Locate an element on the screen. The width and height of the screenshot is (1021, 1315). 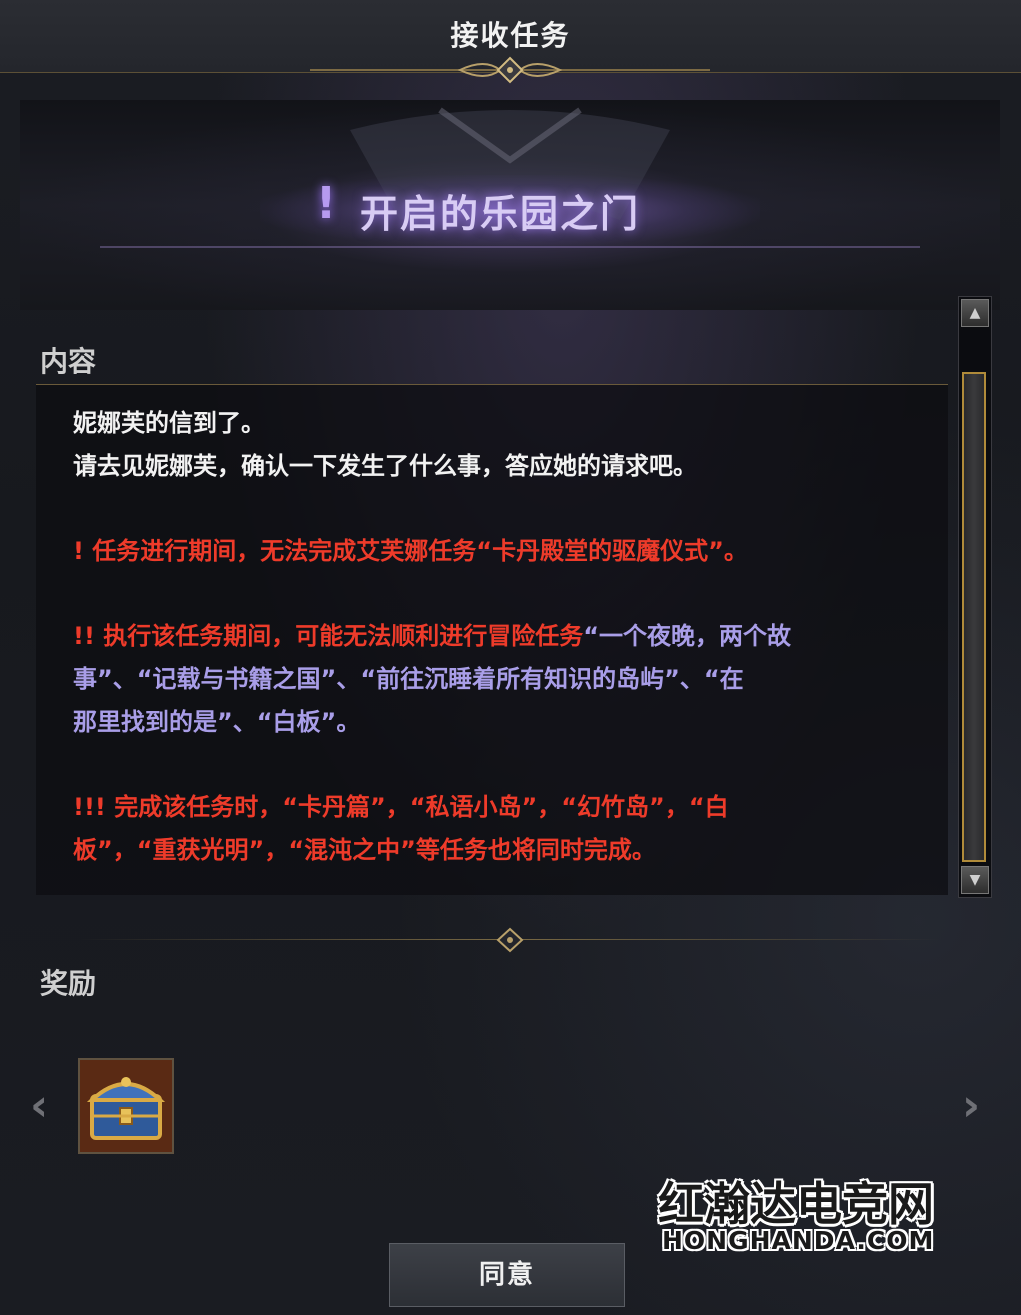
content-line: 妮娜芙的信到了。 is located at coordinates (169, 423).